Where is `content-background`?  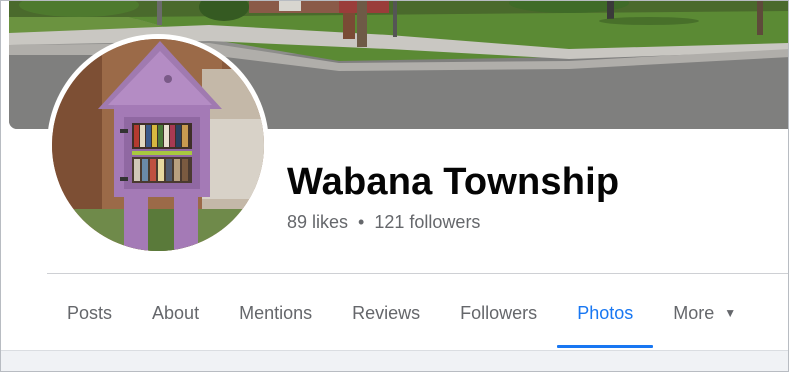 content-background is located at coordinates (394, 360).